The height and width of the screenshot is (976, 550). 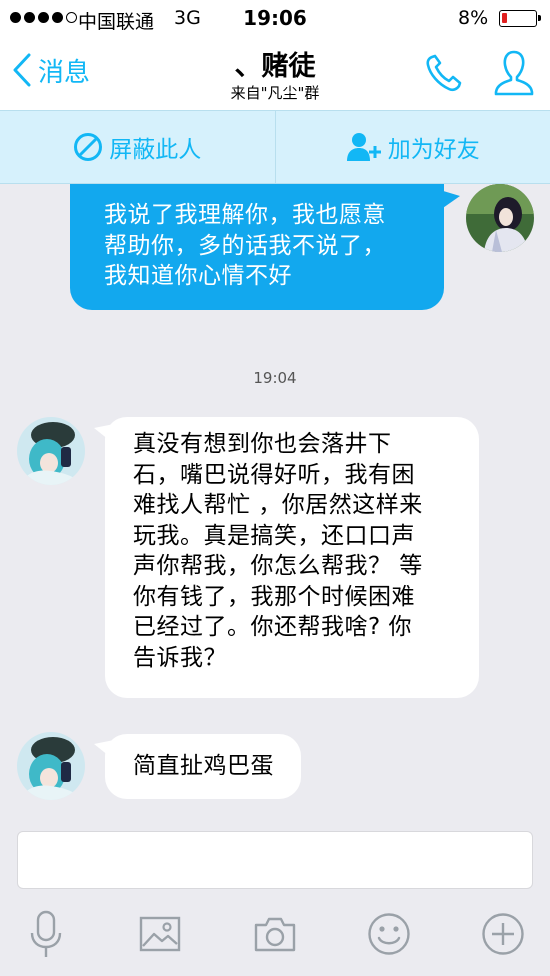 I want to click on message-line: 我知道你心情不好, so click(x=198, y=276).